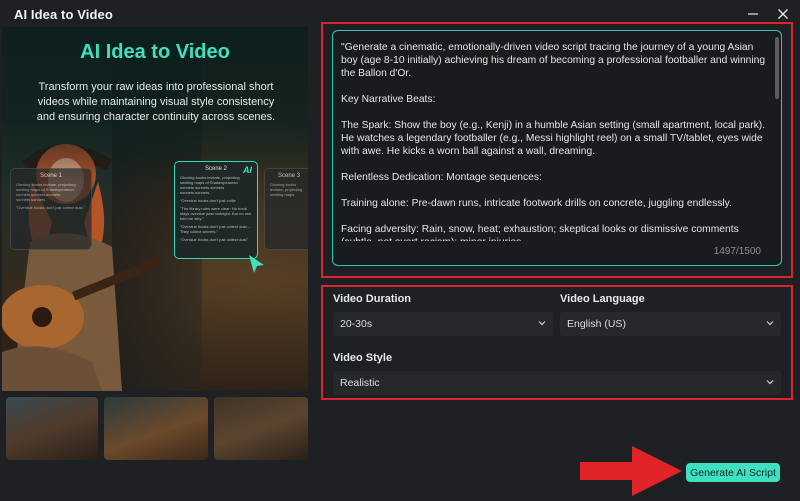  I want to click on minimize-button, so click(753, 14).